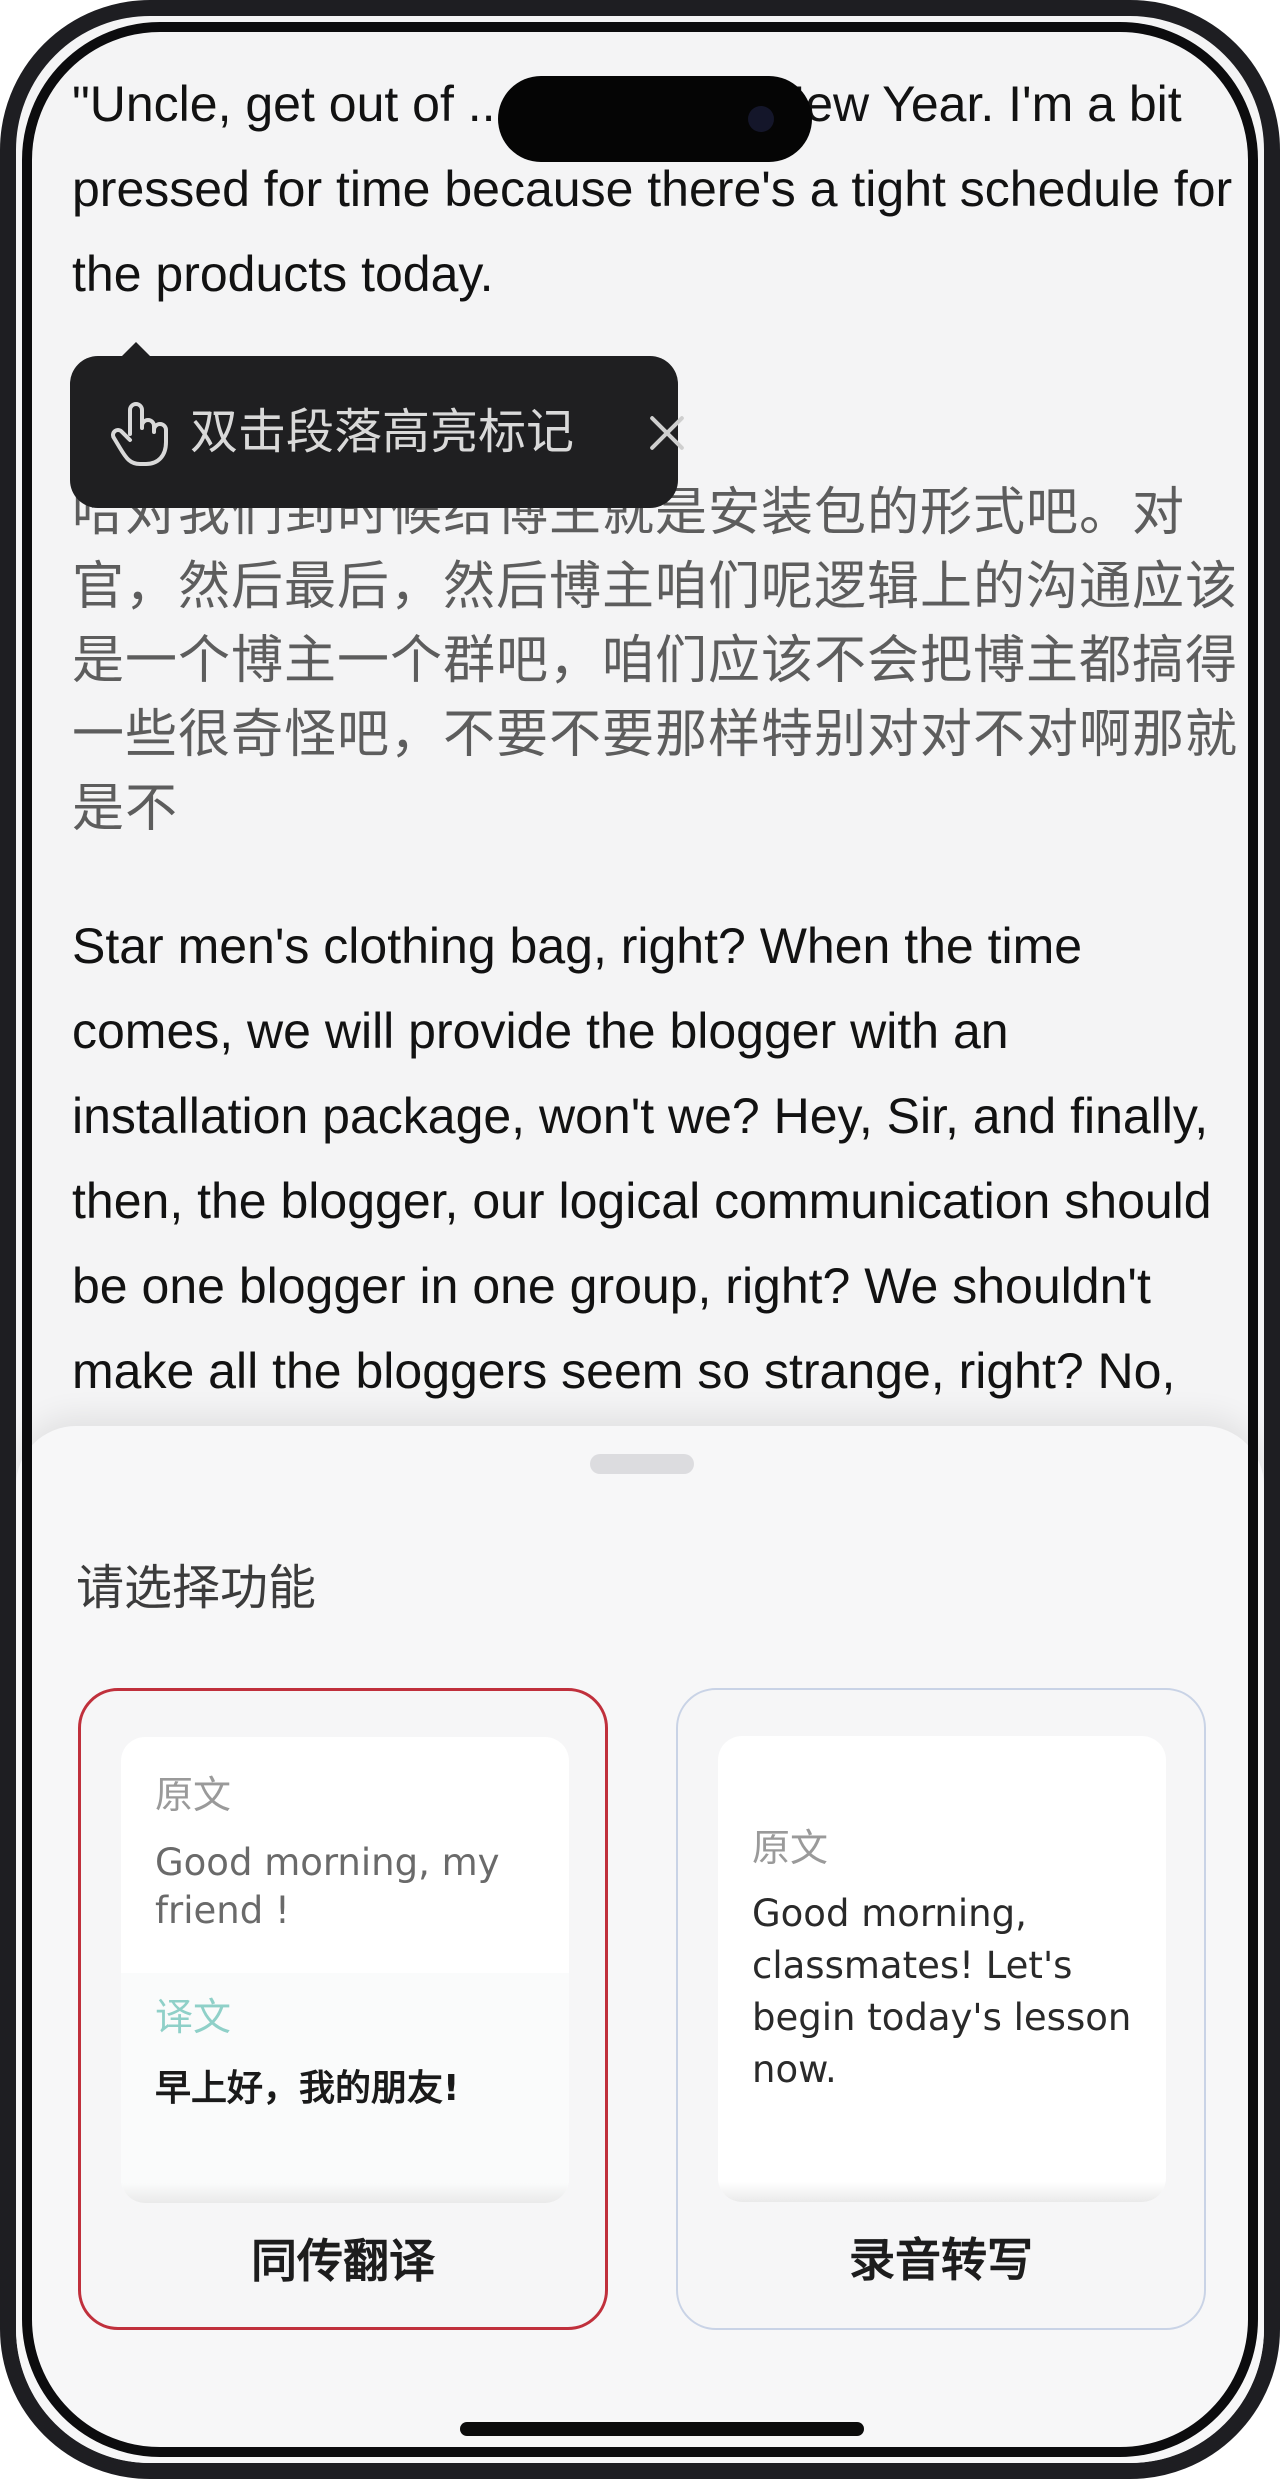 The width and height of the screenshot is (1280, 2479). Describe the element at coordinates (382, 432) in the screenshot. I see `tooltip-text: 双击段落高亮标记` at that location.